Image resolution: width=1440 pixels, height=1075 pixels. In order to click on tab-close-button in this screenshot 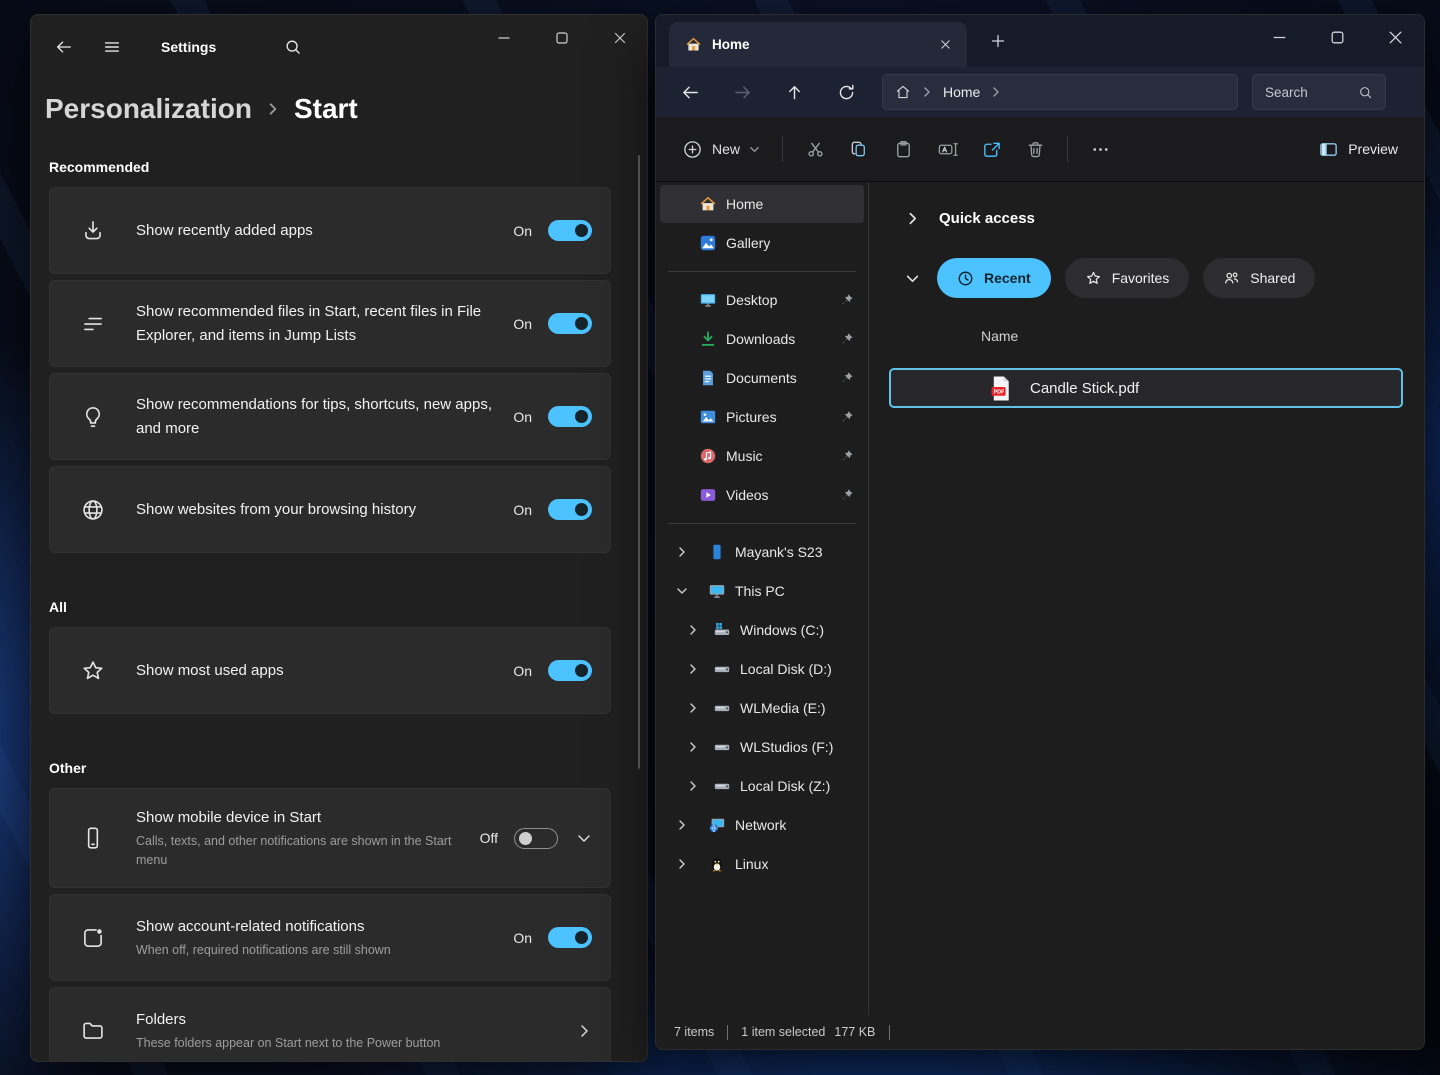, I will do `click(945, 45)`.